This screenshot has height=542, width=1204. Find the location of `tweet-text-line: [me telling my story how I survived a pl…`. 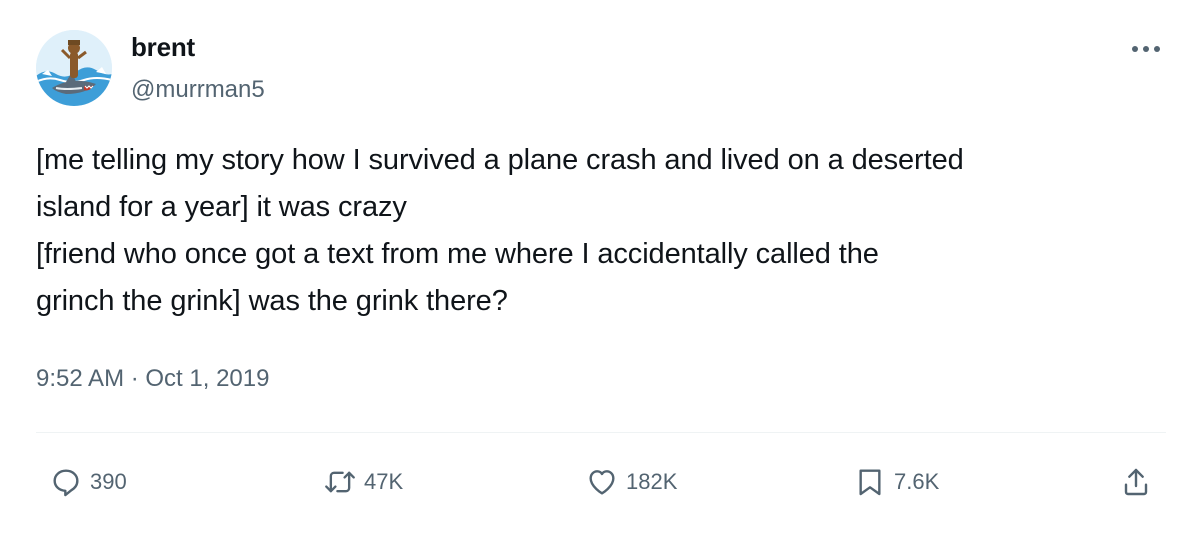

tweet-text-line: [me telling my story how I survived a pl… is located at coordinates (500, 160).